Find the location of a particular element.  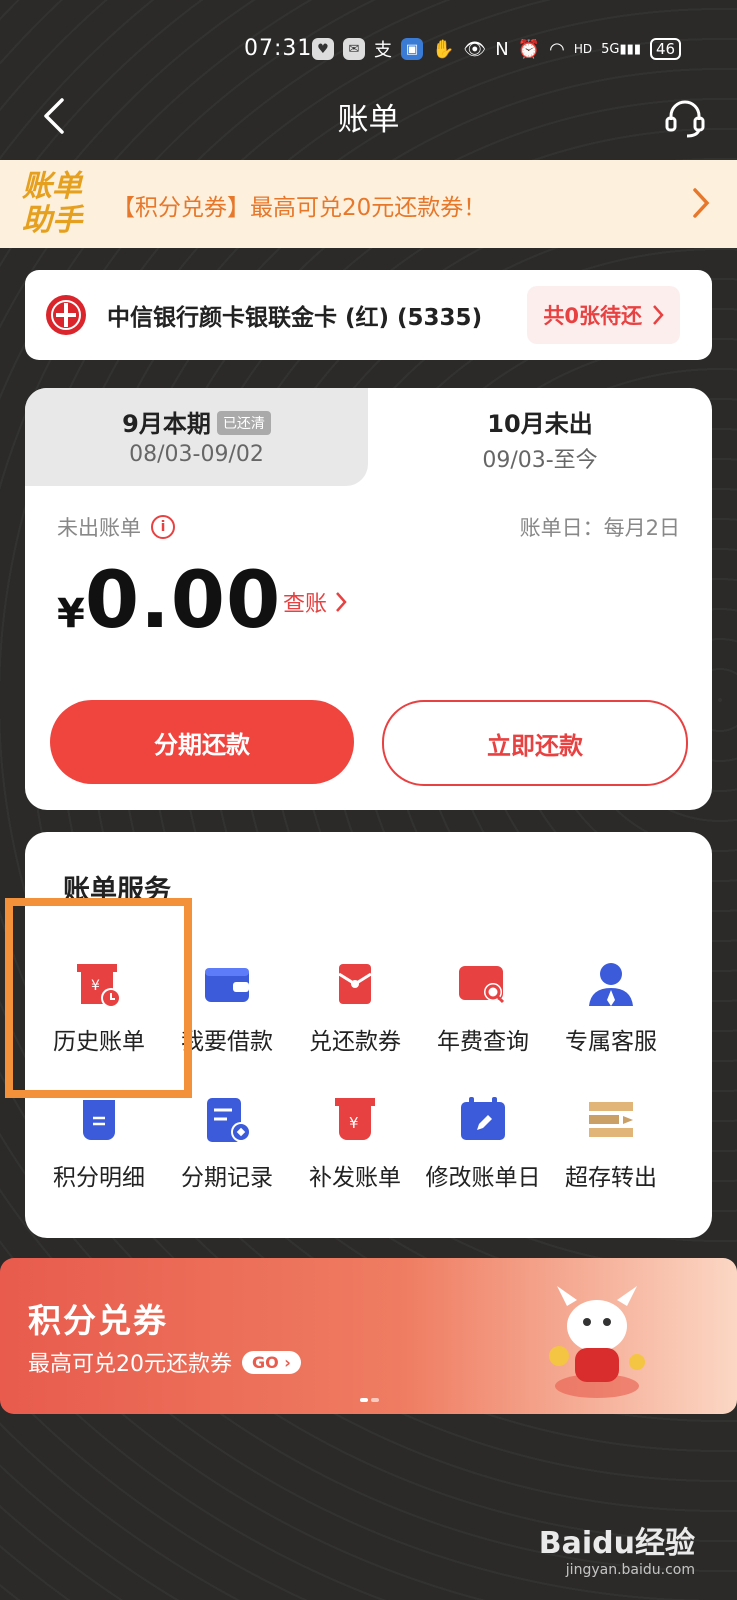

points-icon is located at coordinates (99, 1120).